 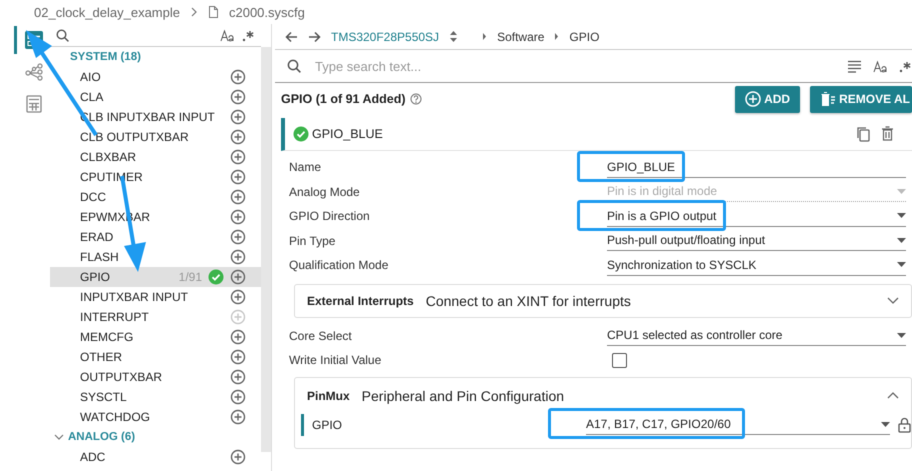 I want to click on sort-icon, so click(x=453, y=36).